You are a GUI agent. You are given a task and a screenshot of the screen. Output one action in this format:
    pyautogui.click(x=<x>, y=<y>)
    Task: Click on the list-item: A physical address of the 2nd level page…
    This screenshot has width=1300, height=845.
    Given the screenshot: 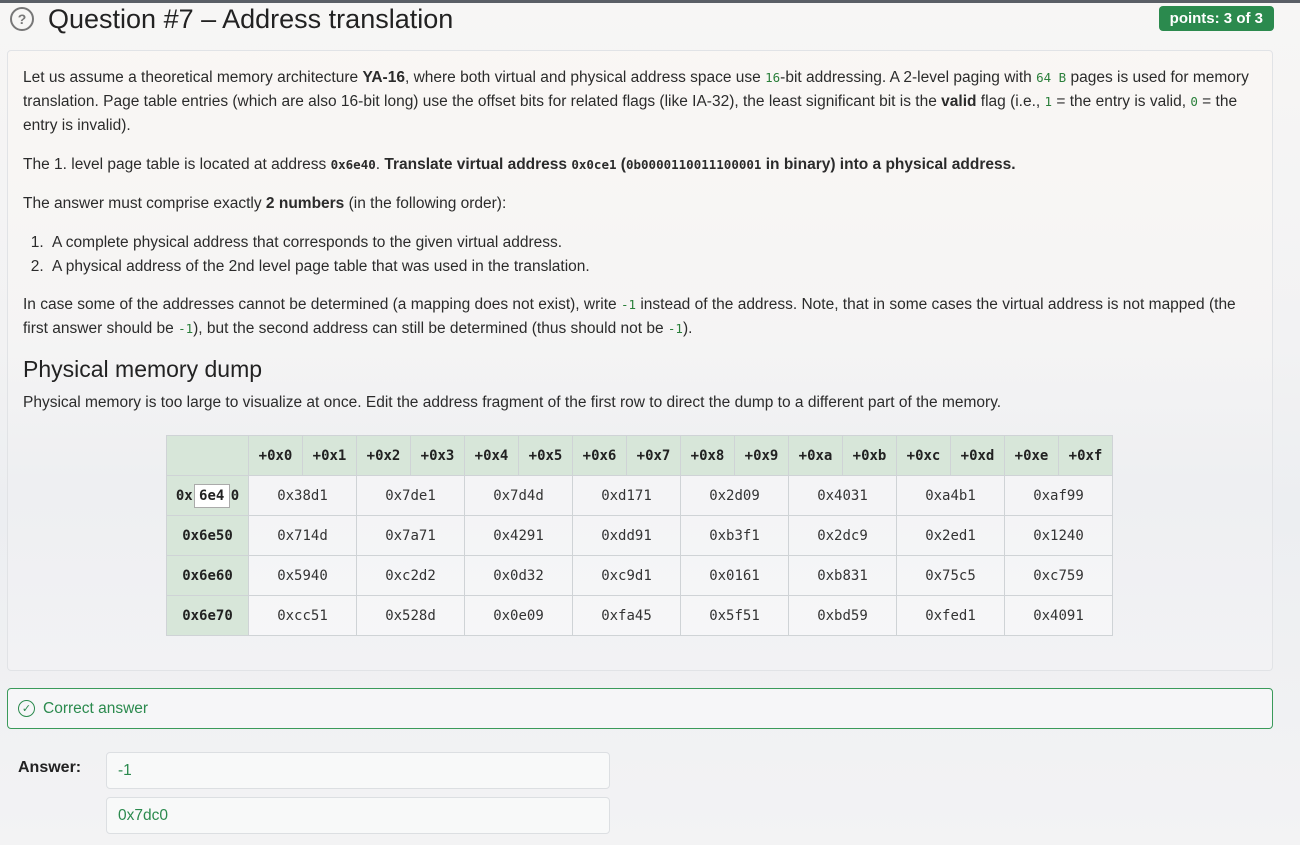 What is the action you would take?
    pyautogui.click(x=652, y=267)
    